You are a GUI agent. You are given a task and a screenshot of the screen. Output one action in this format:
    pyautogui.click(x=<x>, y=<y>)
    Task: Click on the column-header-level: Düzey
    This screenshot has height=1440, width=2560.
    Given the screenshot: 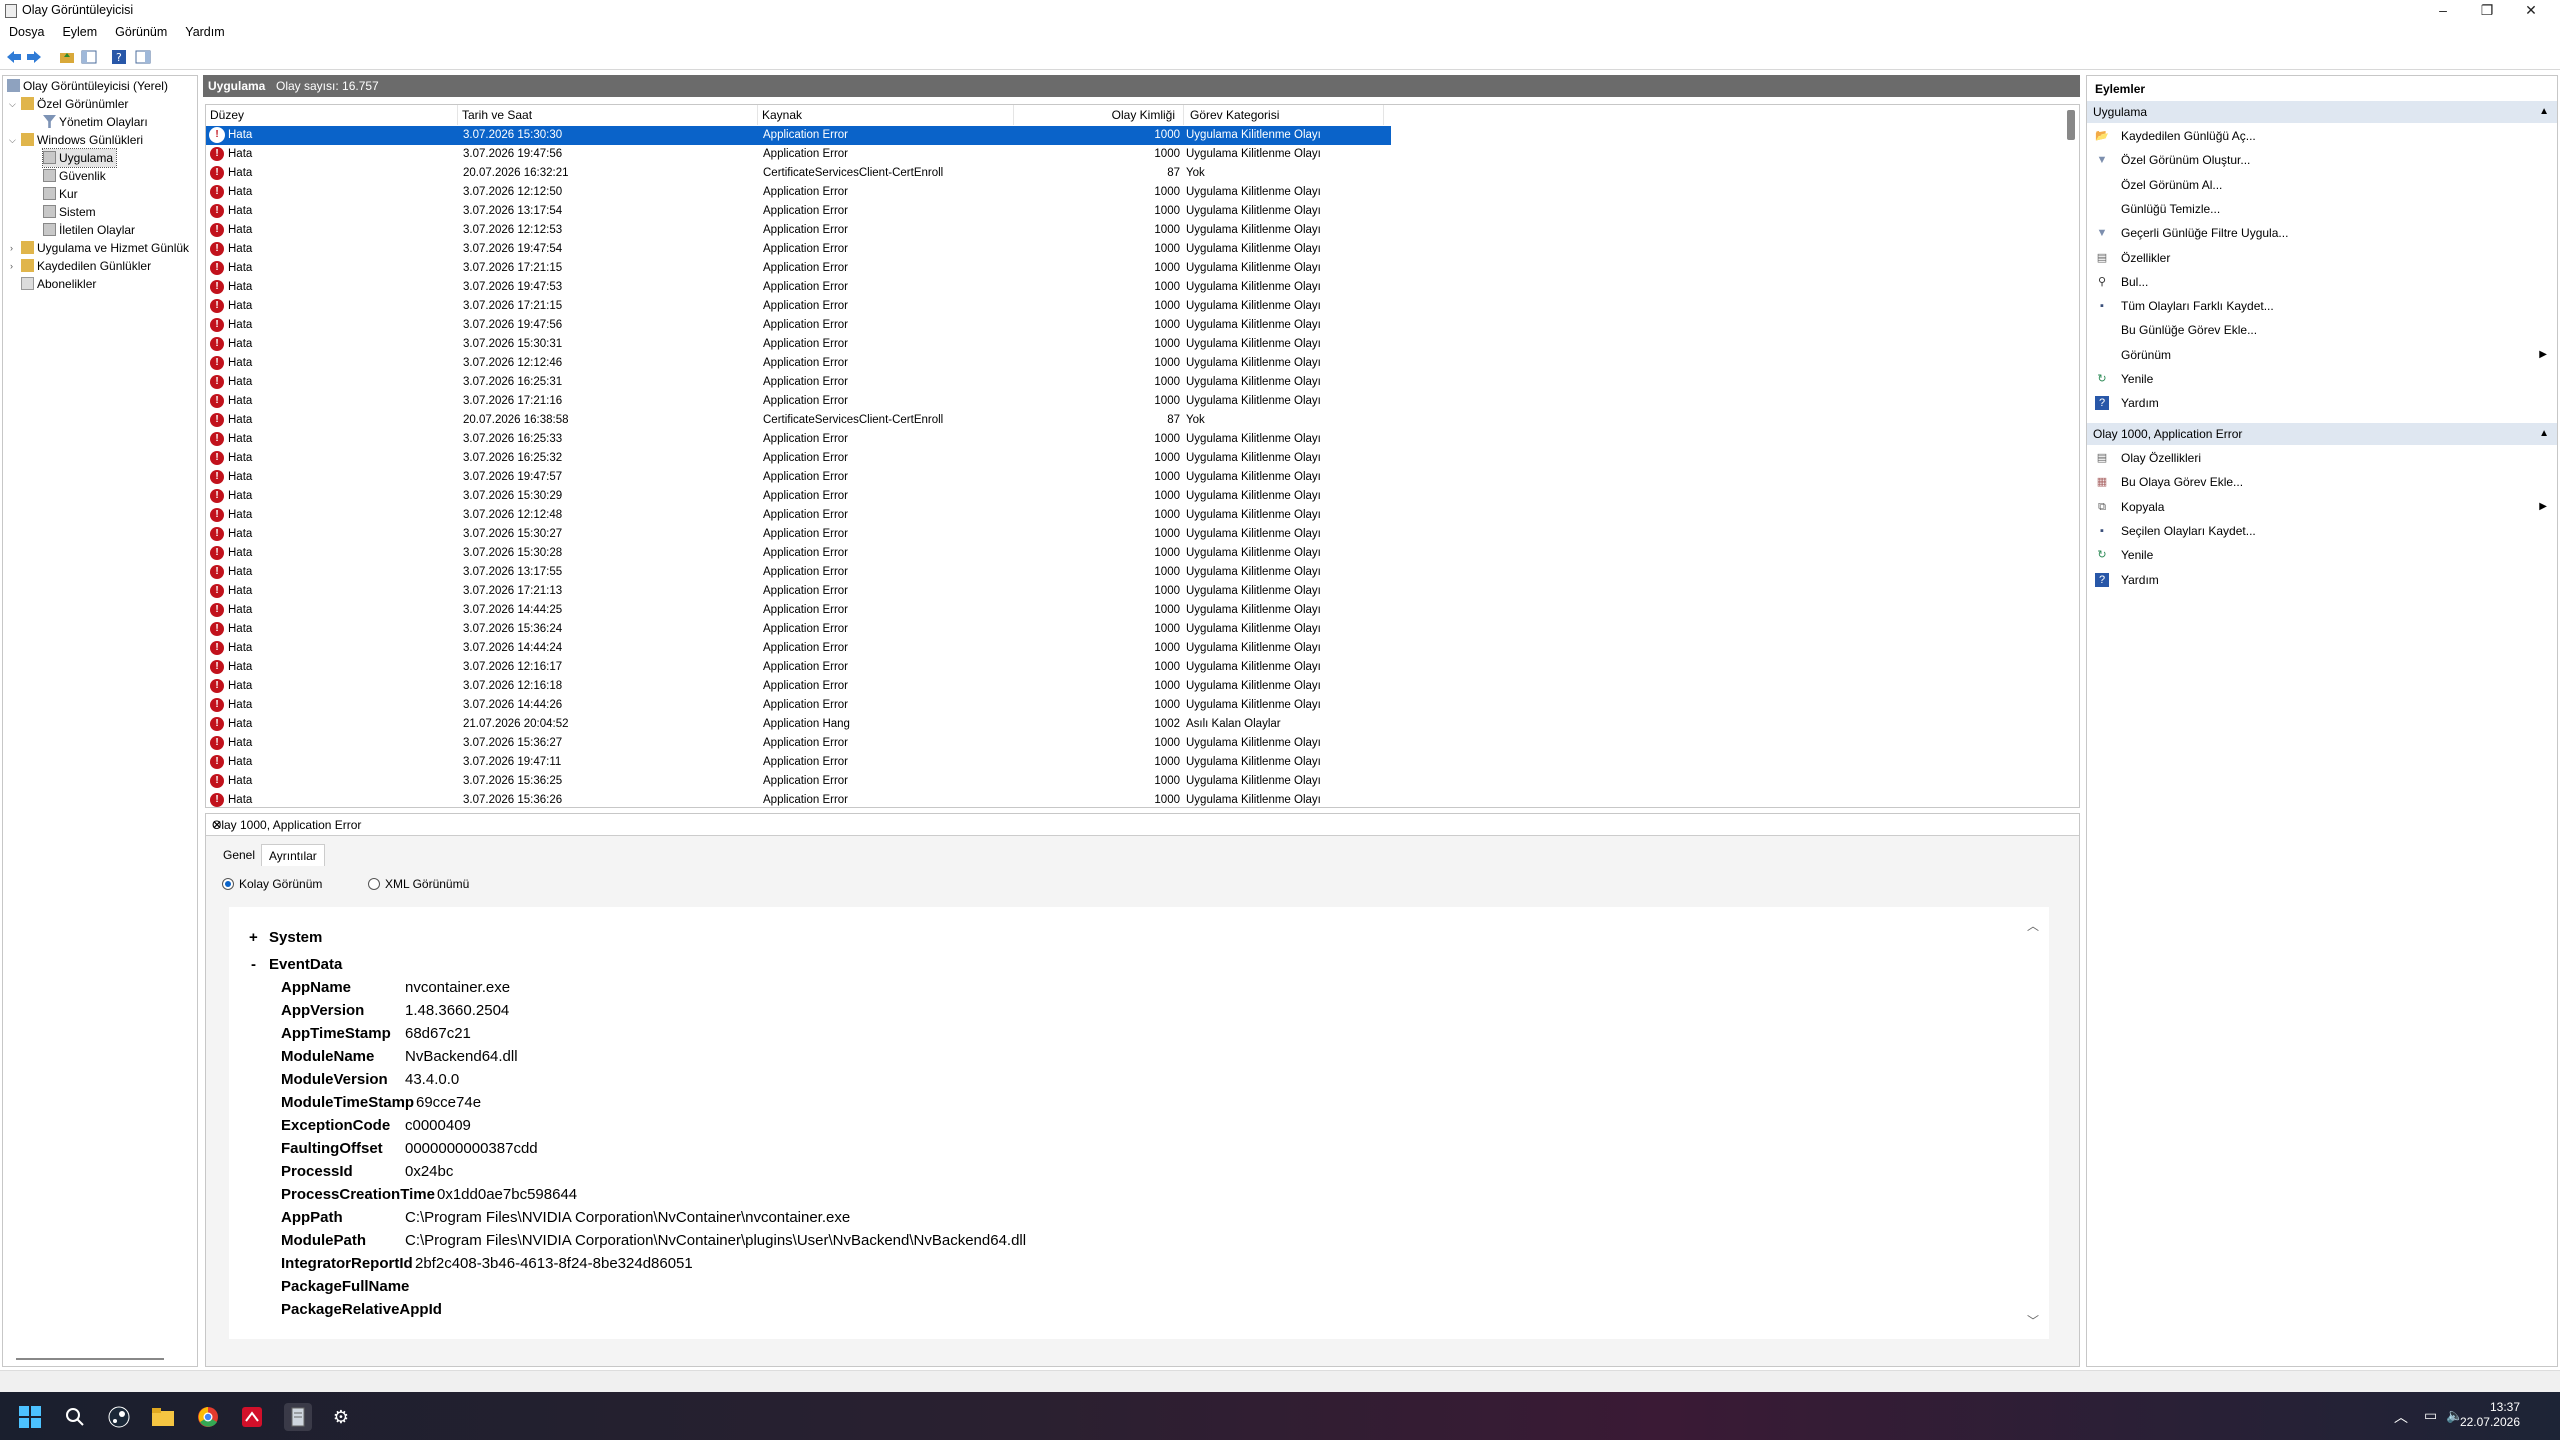 What is the action you would take?
    pyautogui.click(x=334, y=115)
    